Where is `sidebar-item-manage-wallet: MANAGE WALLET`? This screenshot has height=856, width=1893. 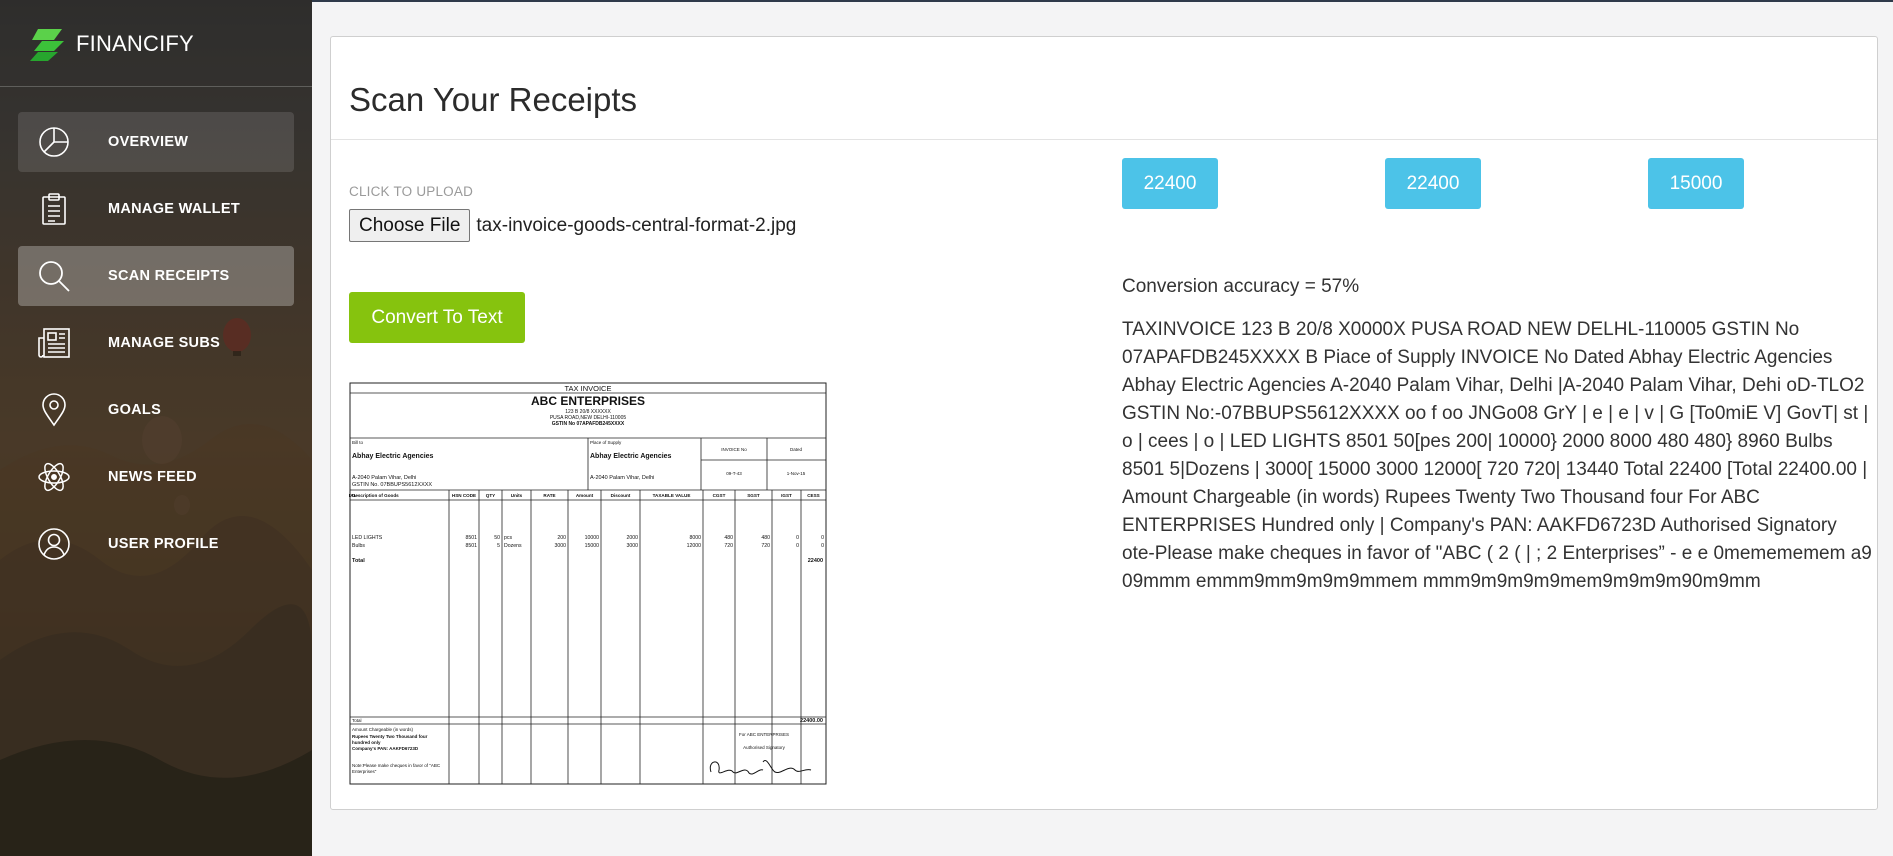
sidebar-item-manage-wallet: MANAGE WALLET is located at coordinates (156, 209).